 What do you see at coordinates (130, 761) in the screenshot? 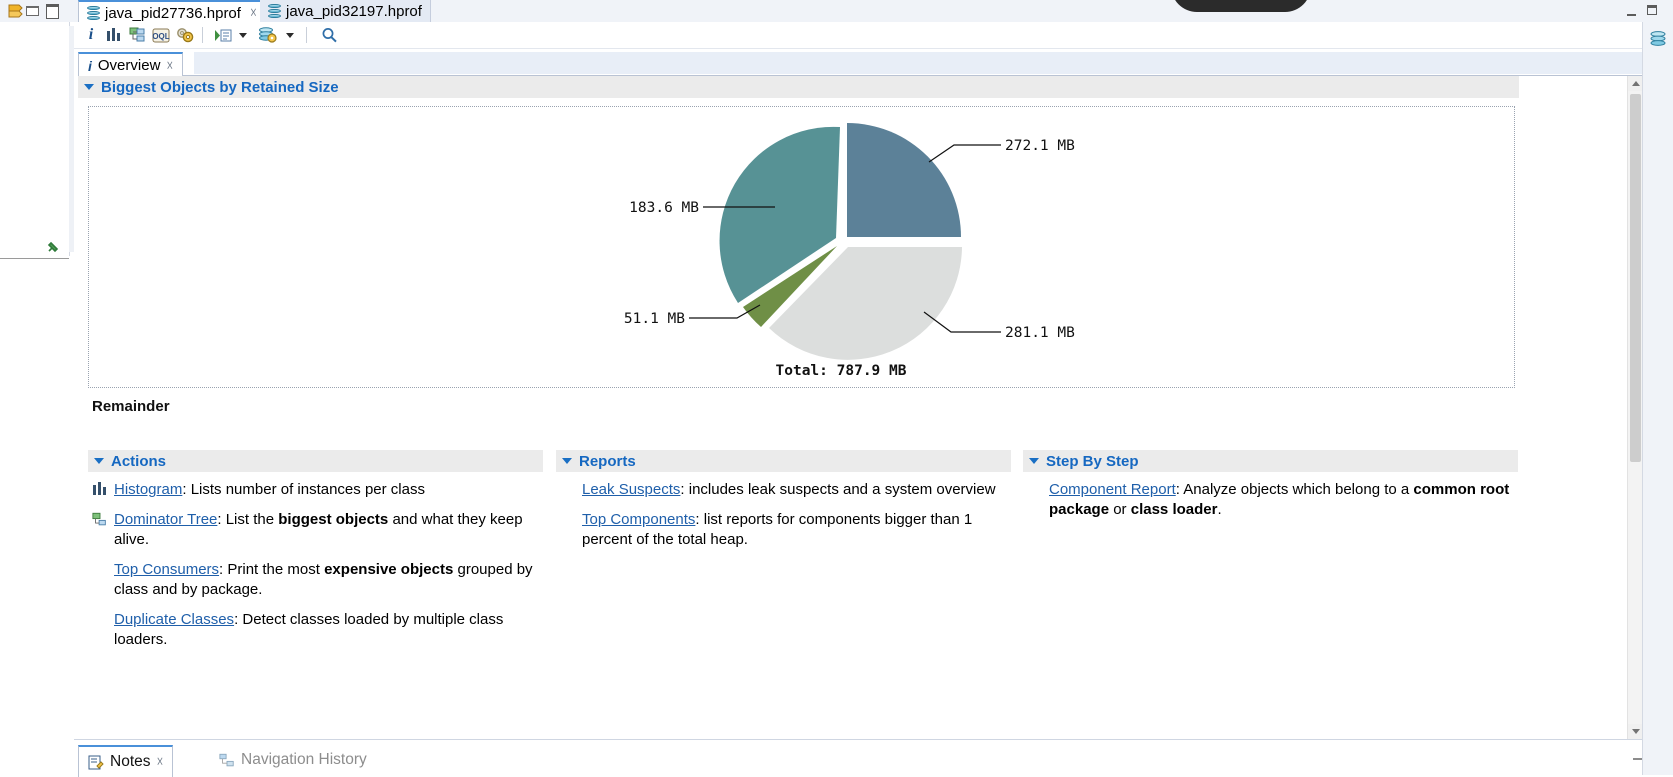
I see `bottom-tab-label: Notes` at bounding box center [130, 761].